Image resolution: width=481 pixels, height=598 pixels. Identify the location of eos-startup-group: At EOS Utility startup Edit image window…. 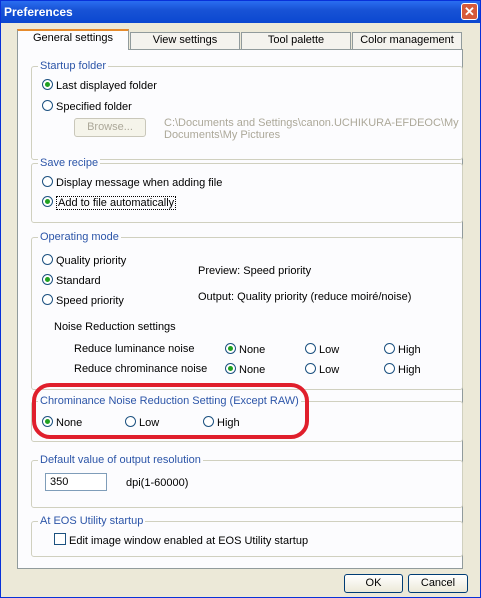
(247, 536).